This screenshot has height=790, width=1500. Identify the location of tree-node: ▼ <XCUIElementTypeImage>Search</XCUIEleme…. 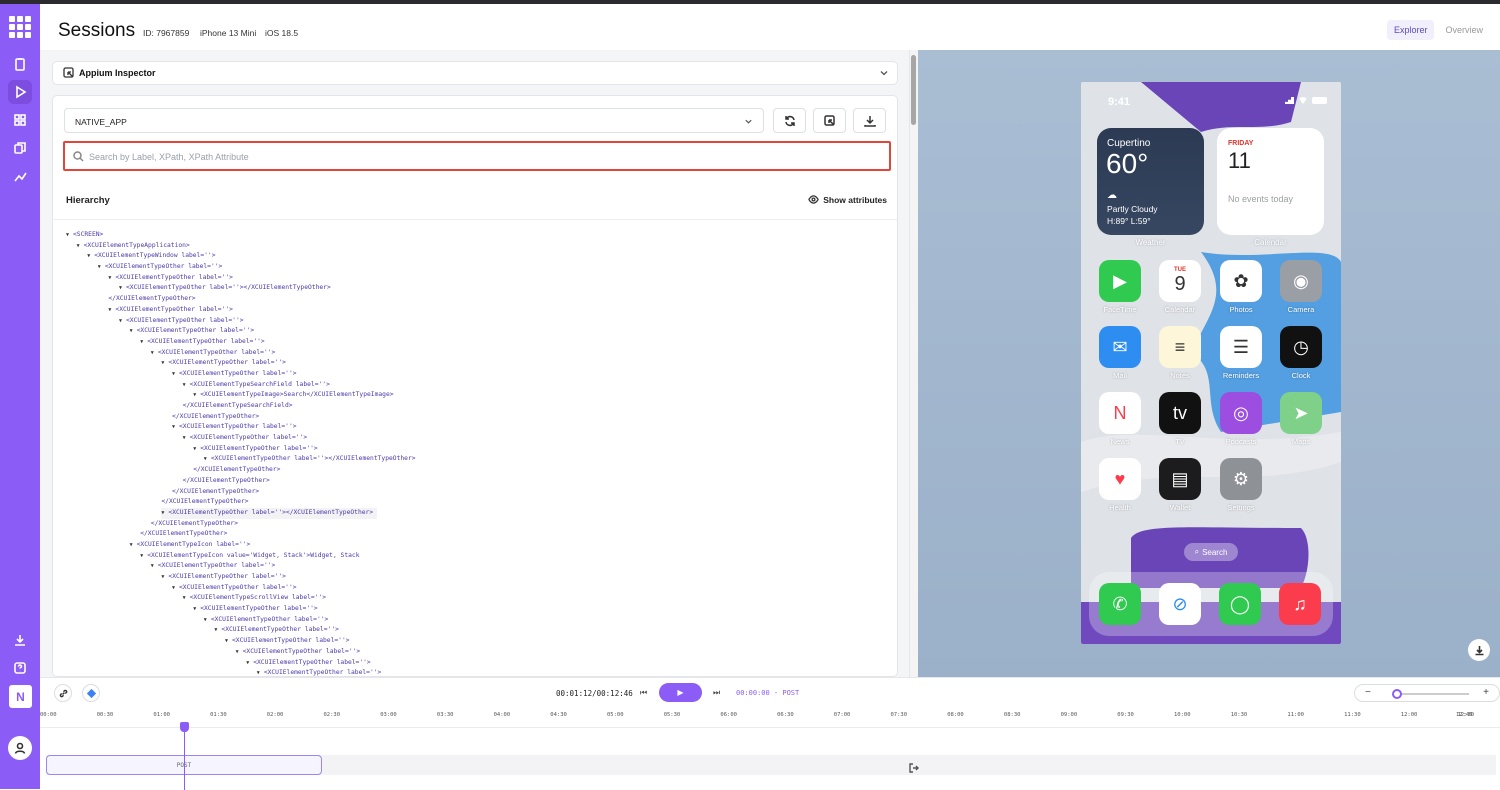
(476, 395).